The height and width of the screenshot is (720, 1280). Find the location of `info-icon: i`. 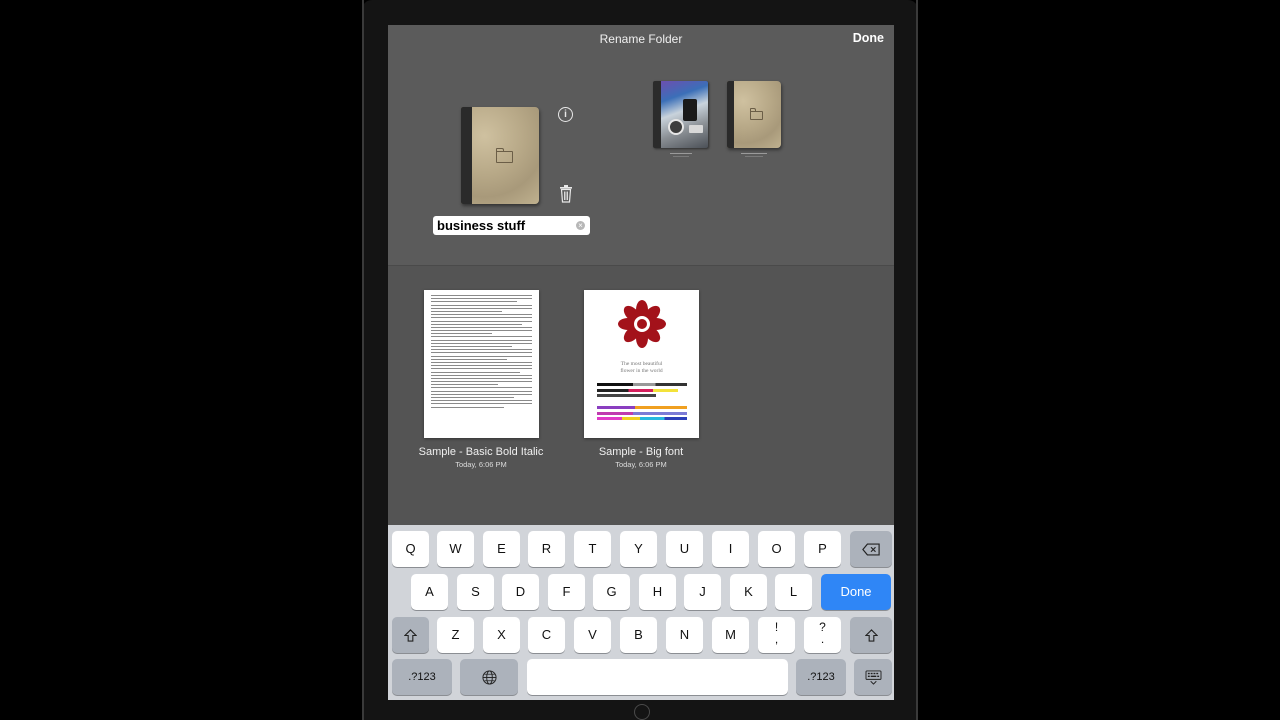

info-icon: i is located at coordinates (565, 114).